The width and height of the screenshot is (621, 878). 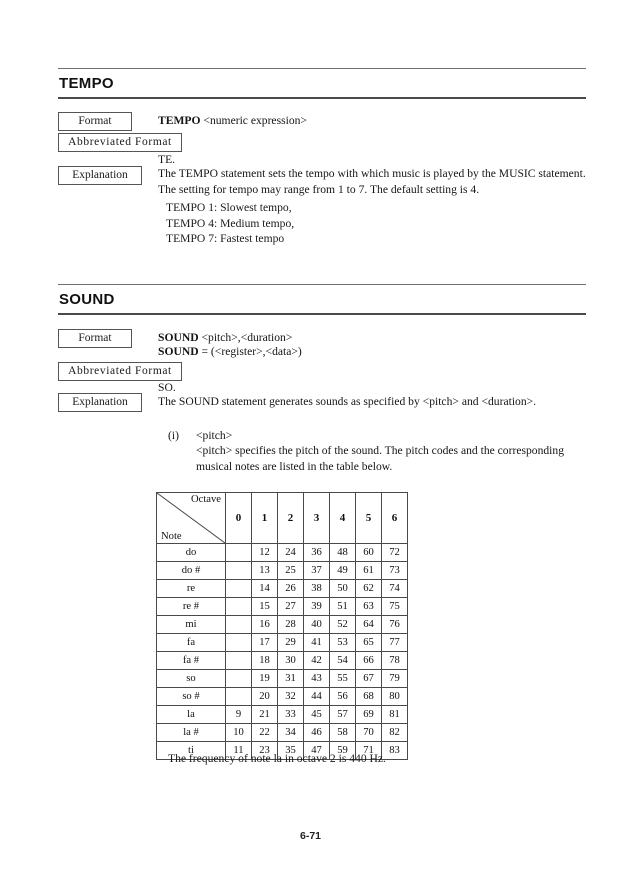 What do you see at coordinates (282, 714) in the screenshot?
I see `table-row: la 9 21 33 45 57 69 81` at bounding box center [282, 714].